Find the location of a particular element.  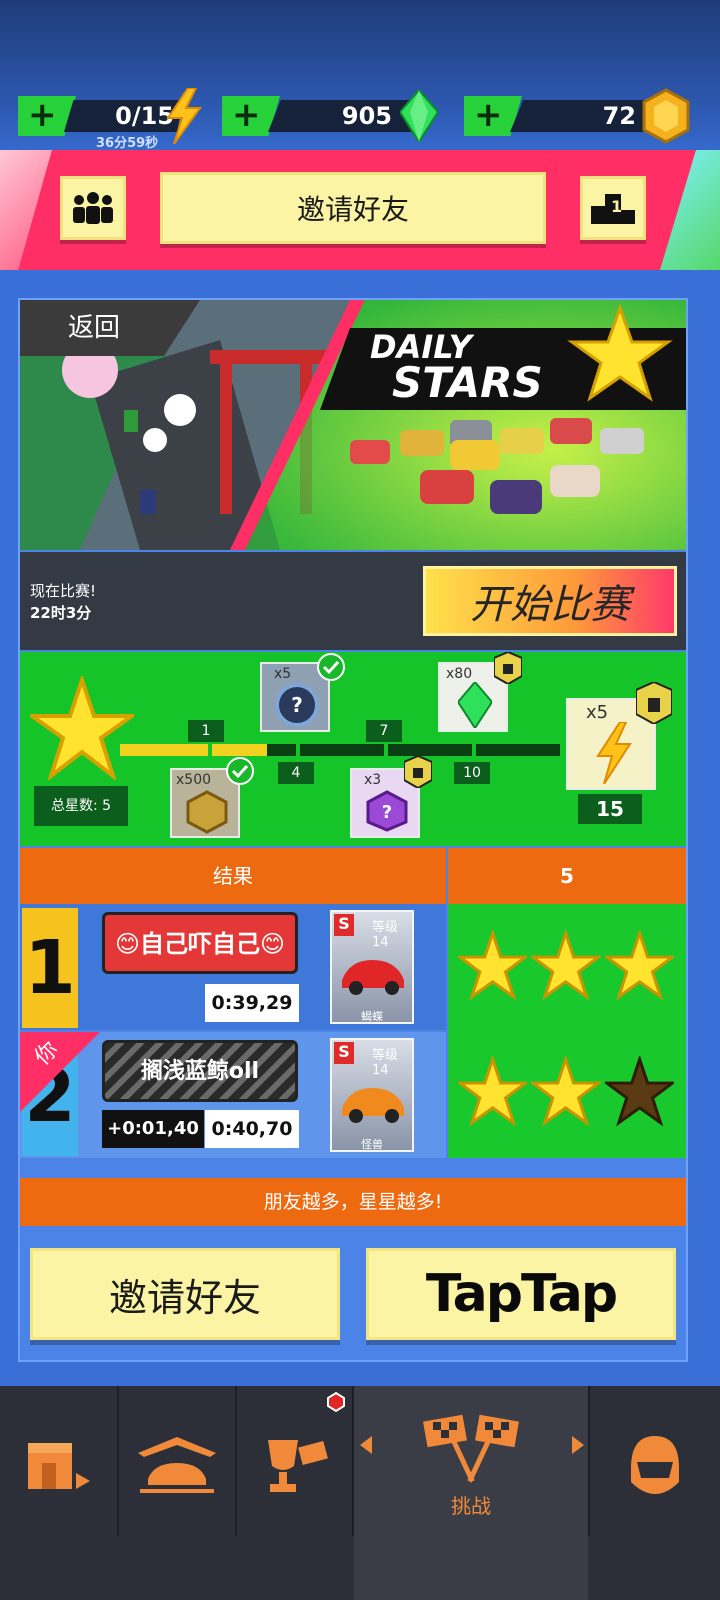

player-2-nameplate: 搁浅蓝鲸oll is located at coordinates (200, 1071).